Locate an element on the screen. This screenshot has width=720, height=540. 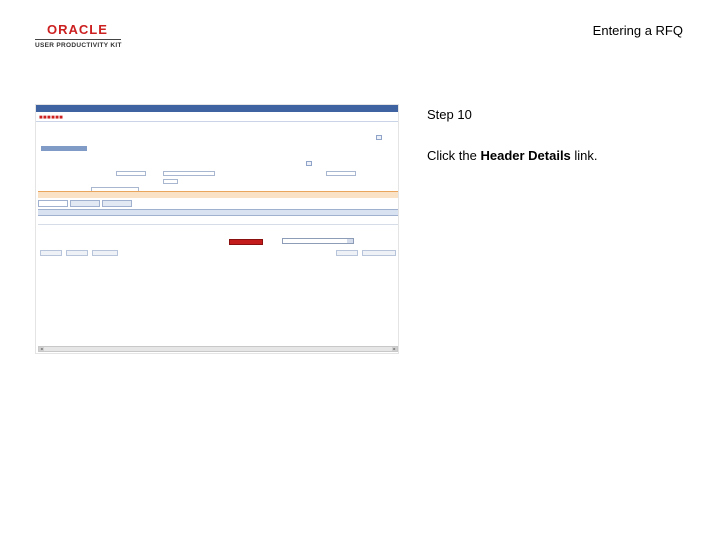
notify-button is located at coordinates (77, 253).